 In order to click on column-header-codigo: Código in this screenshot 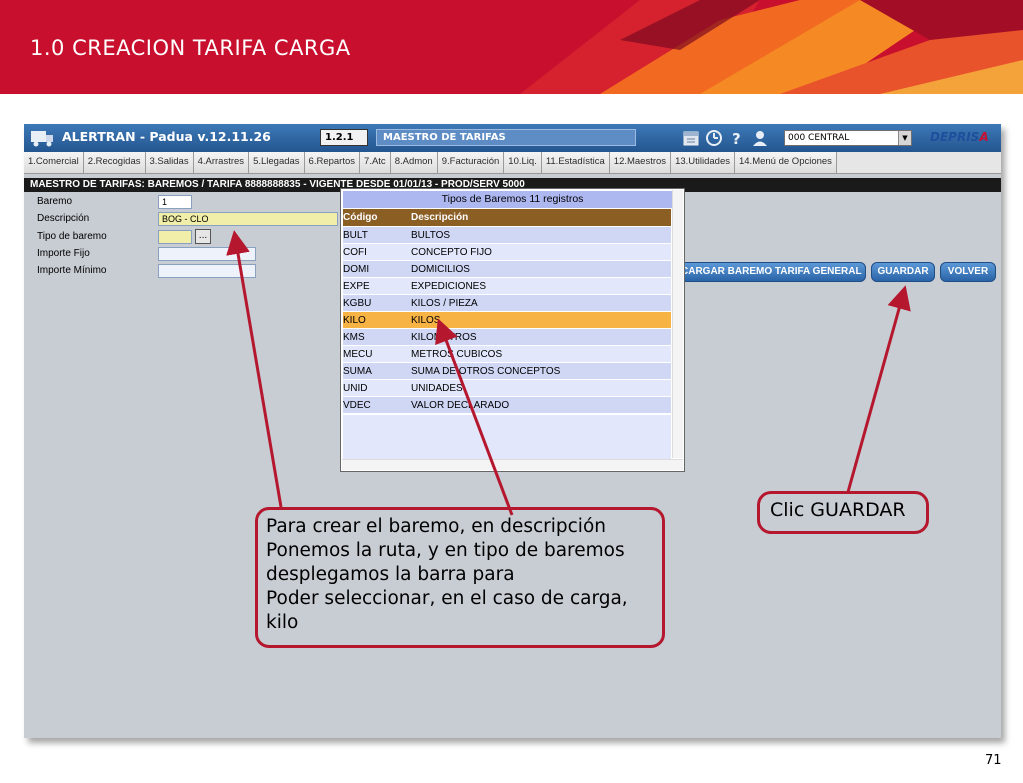, I will do `click(377, 217)`.